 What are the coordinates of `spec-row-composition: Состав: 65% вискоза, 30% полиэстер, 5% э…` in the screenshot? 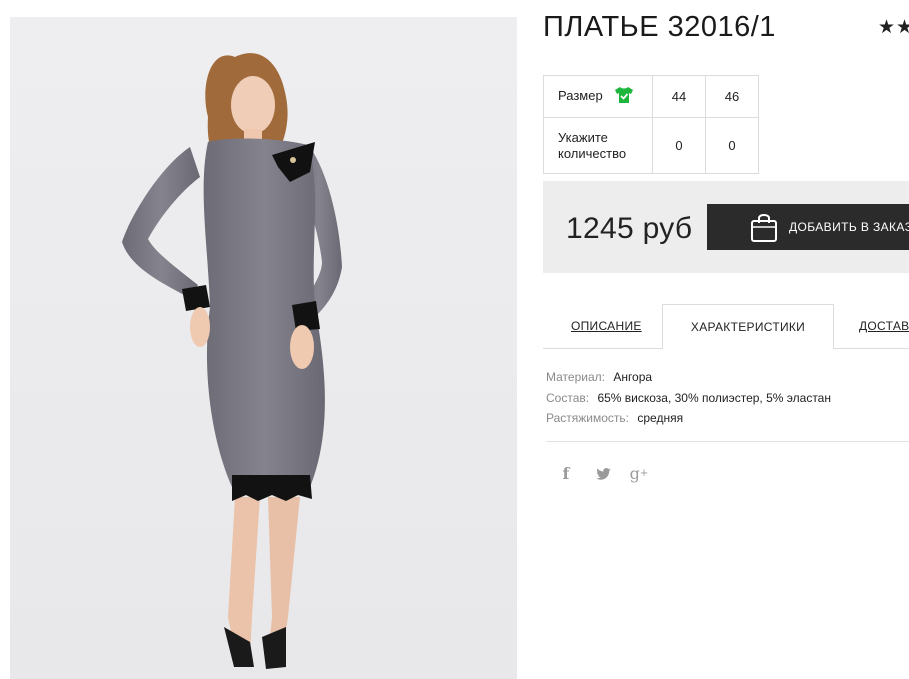 It's located at (688, 398).